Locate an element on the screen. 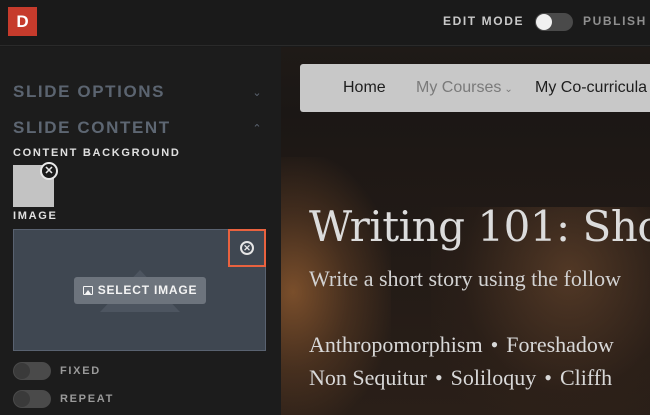 Image resolution: width=650 pixels, height=415 pixels. terms-line: Non Sequitur • Soliloquy • Cliffh is located at coordinates (460, 378).